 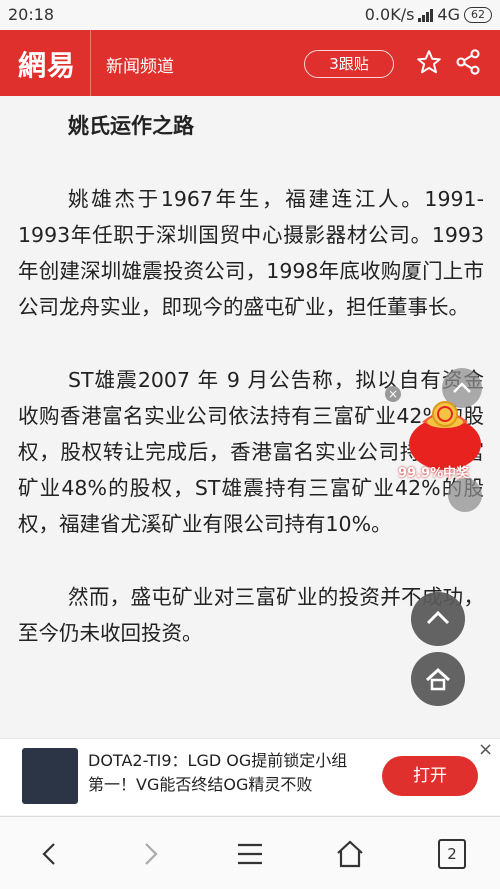 I want to click on battery-level: 62, so click(x=478, y=14).